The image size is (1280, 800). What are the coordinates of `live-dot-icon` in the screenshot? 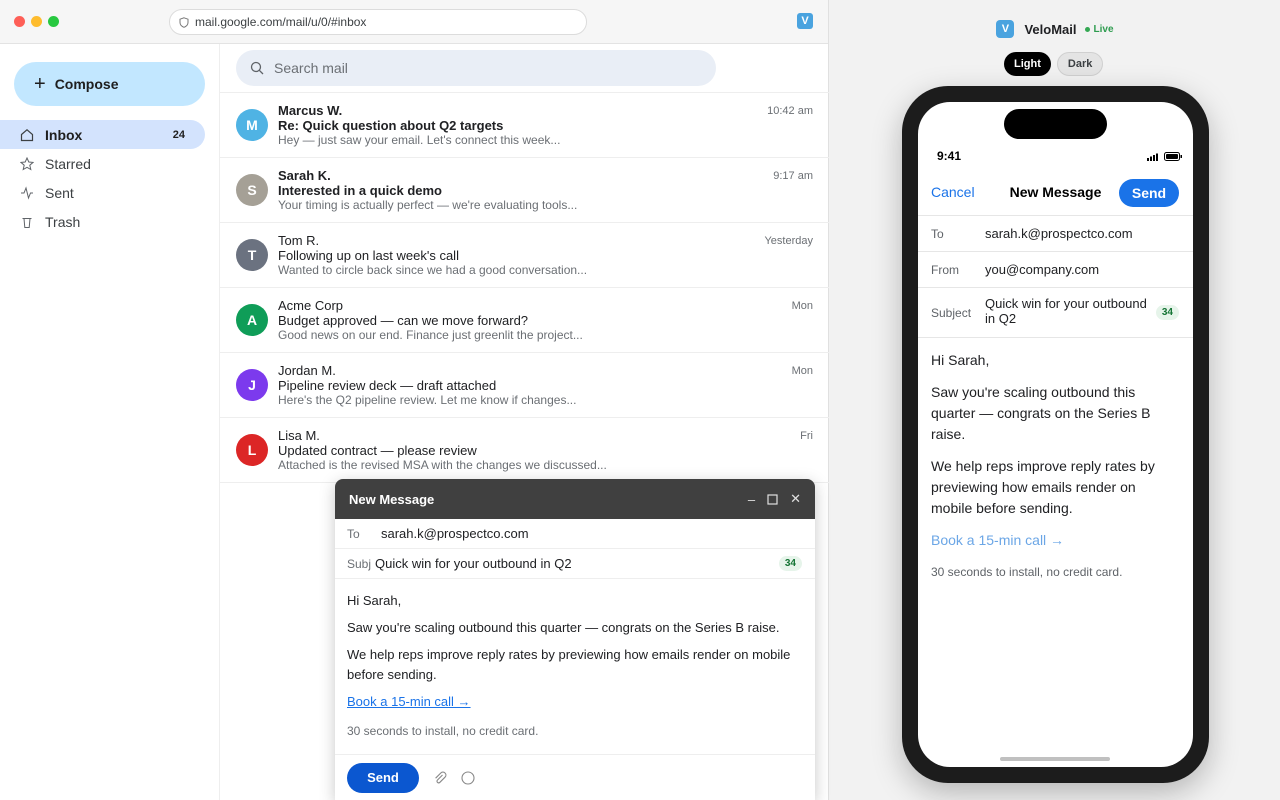 It's located at (1087, 29).